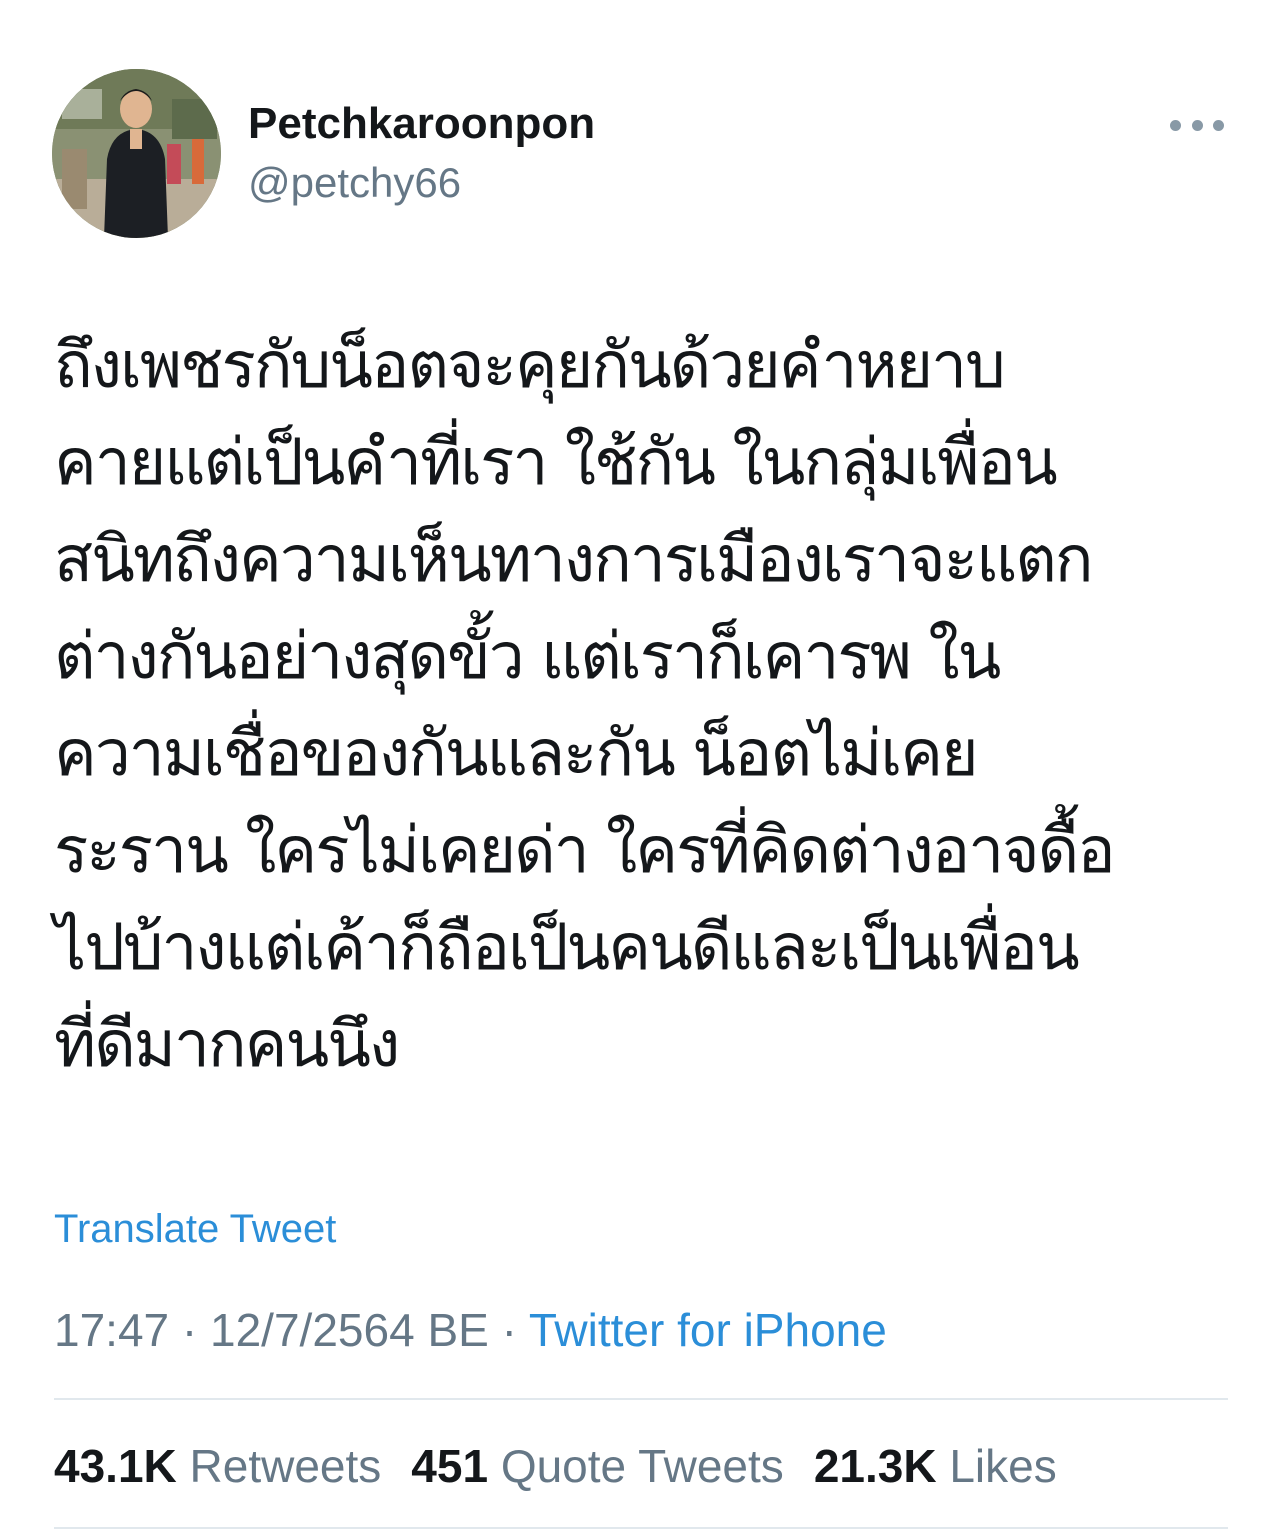  What do you see at coordinates (136, 153) in the screenshot?
I see `avatar` at bounding box center [136, 153].